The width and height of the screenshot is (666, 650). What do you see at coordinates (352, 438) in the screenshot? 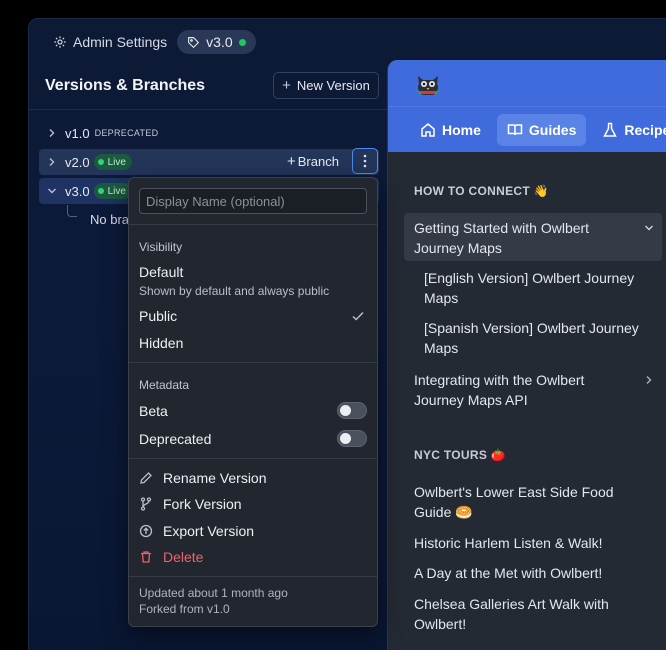
I see `deprecated-toggle` at bounding box center [352, 438].